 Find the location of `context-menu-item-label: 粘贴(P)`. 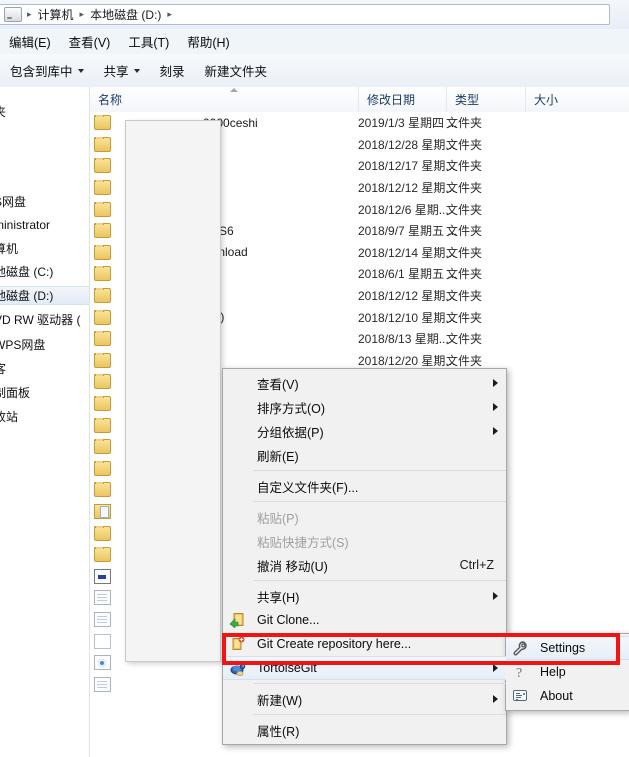

context-menu-item-label: 粘贴(P) is located at coordinates (278, 518).